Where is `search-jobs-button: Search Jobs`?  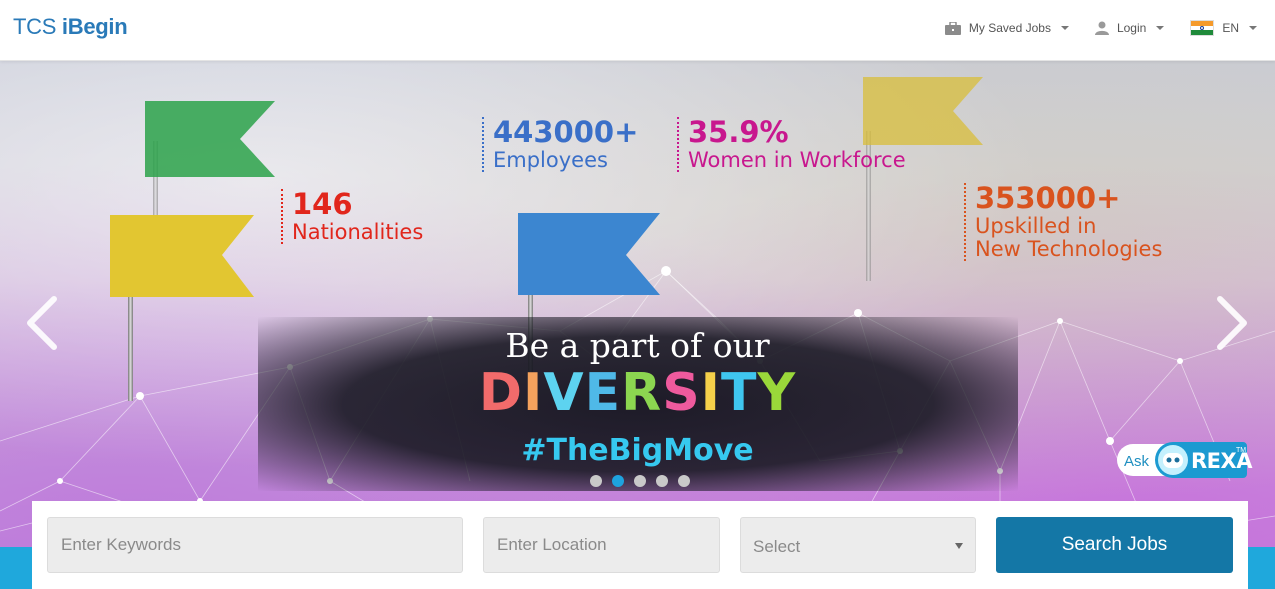
search-jobs-button: Search Jobs is located at coordinates (1114, 545).